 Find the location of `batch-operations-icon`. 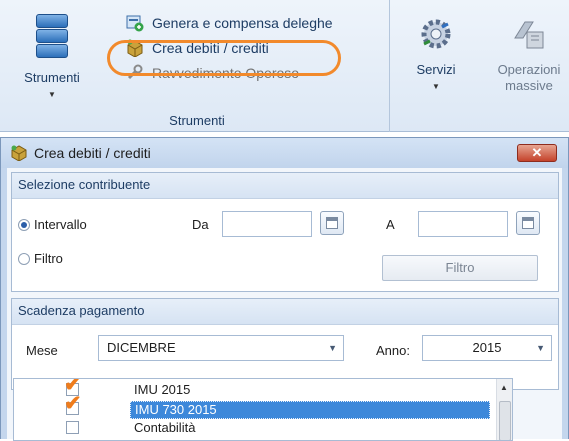

batch-operations-icon is located at coordinates (529, 34).